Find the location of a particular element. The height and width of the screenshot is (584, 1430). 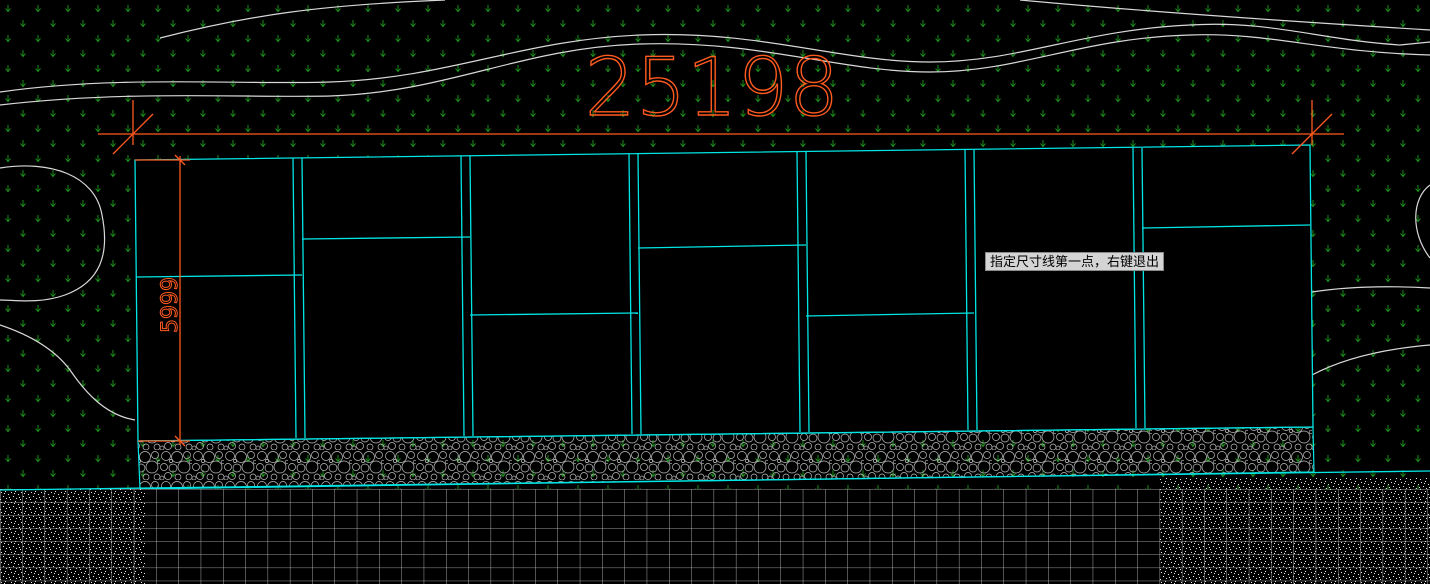

vertical-dimension-value: 5999 is located at coordinates (171, 305).